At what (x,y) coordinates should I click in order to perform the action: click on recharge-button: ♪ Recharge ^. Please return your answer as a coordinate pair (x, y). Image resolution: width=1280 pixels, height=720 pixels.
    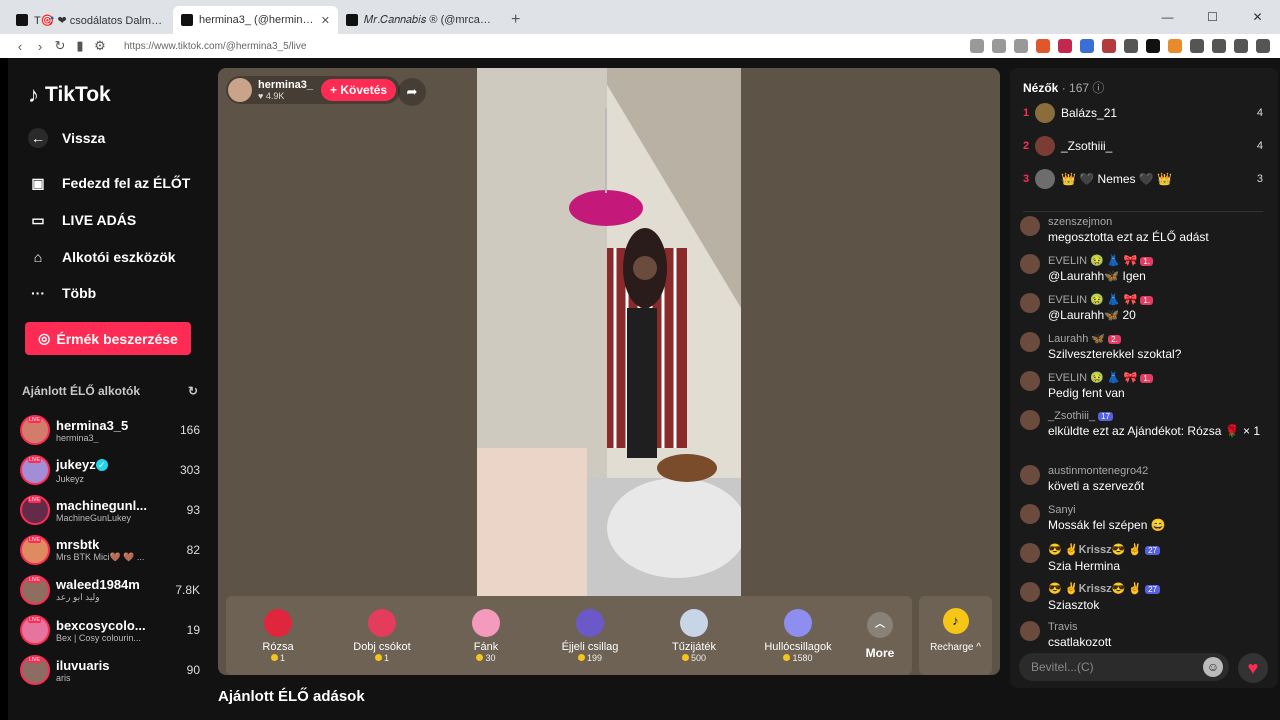
    Looking at the image, I should click on (955, 635).